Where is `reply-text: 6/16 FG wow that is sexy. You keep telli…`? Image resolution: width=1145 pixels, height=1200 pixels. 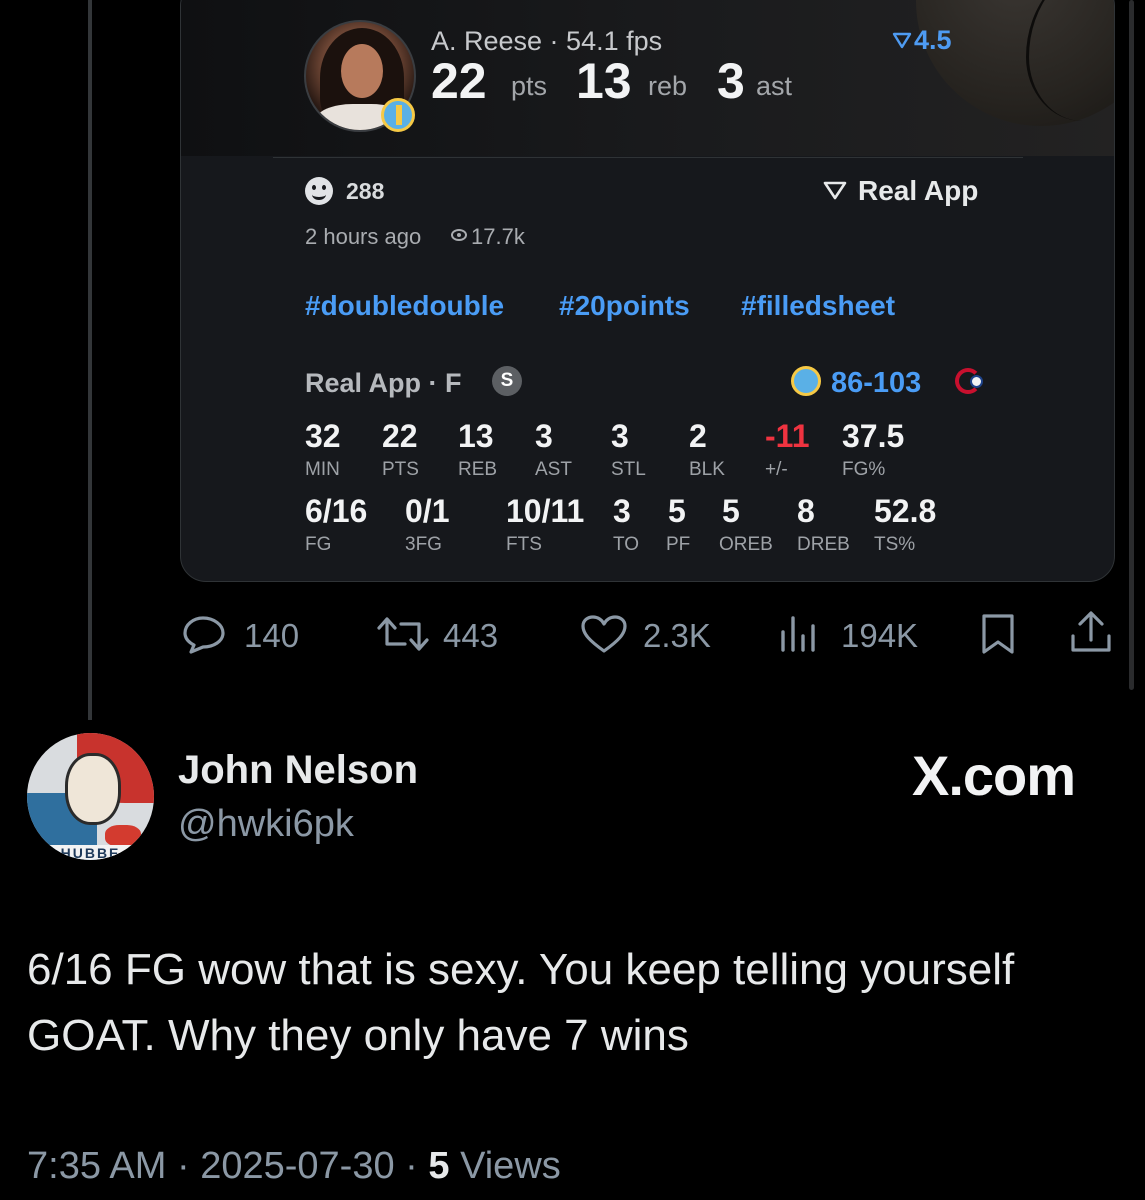 reply-text: 6/16 FG wow that is sexy. You keep telli… is located at coordinates (521, 1002).